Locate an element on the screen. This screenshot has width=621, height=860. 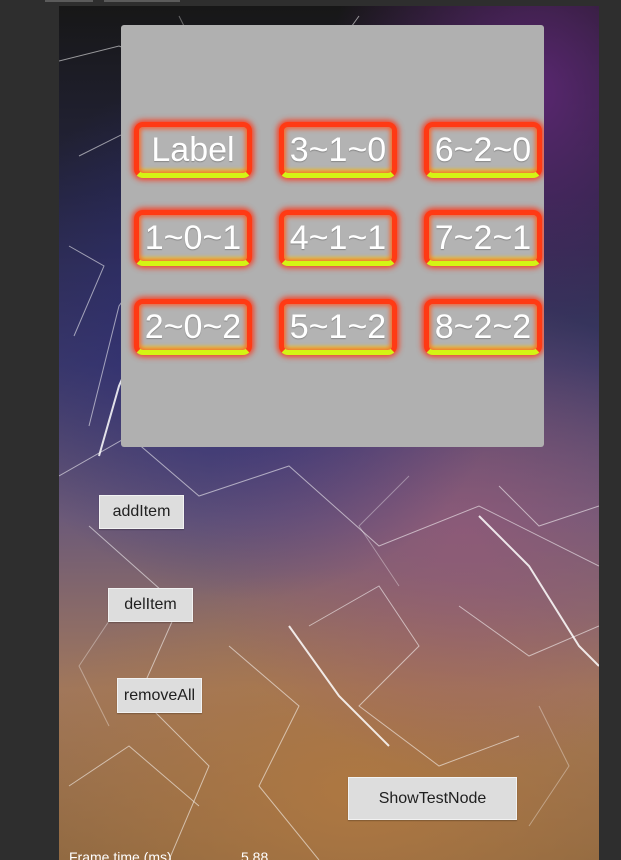
frame-time-value: 5.88 is located at coordinates (255, 854).